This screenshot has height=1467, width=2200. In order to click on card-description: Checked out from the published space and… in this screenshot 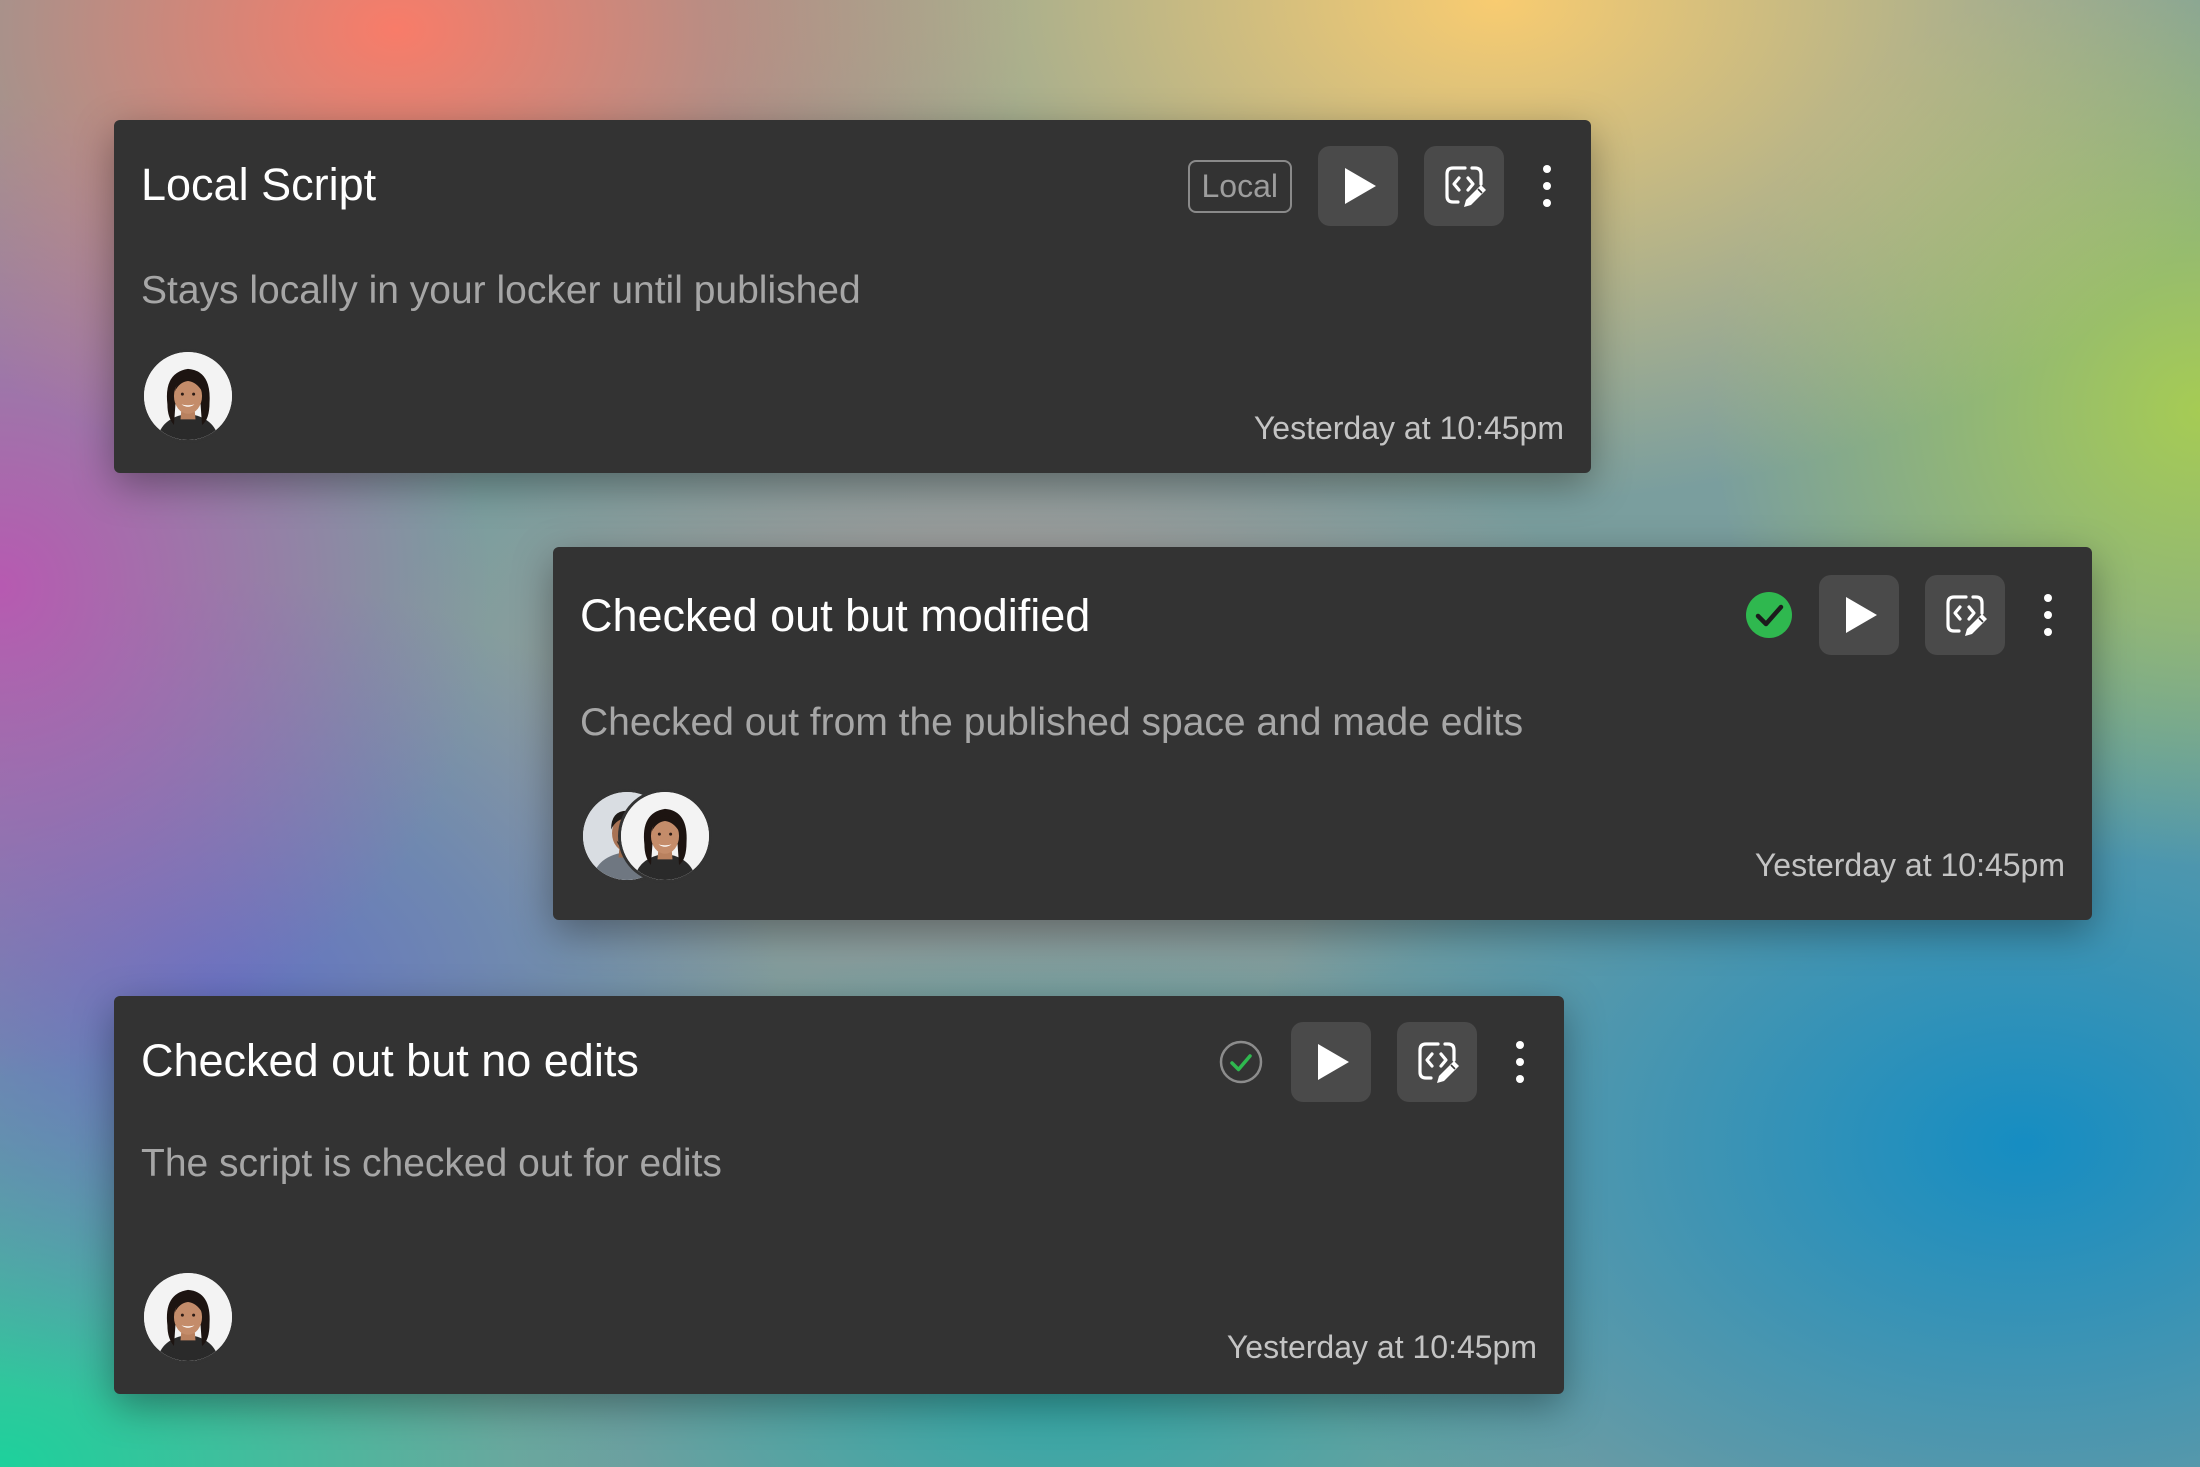, I will do `click(1052, 722)`.